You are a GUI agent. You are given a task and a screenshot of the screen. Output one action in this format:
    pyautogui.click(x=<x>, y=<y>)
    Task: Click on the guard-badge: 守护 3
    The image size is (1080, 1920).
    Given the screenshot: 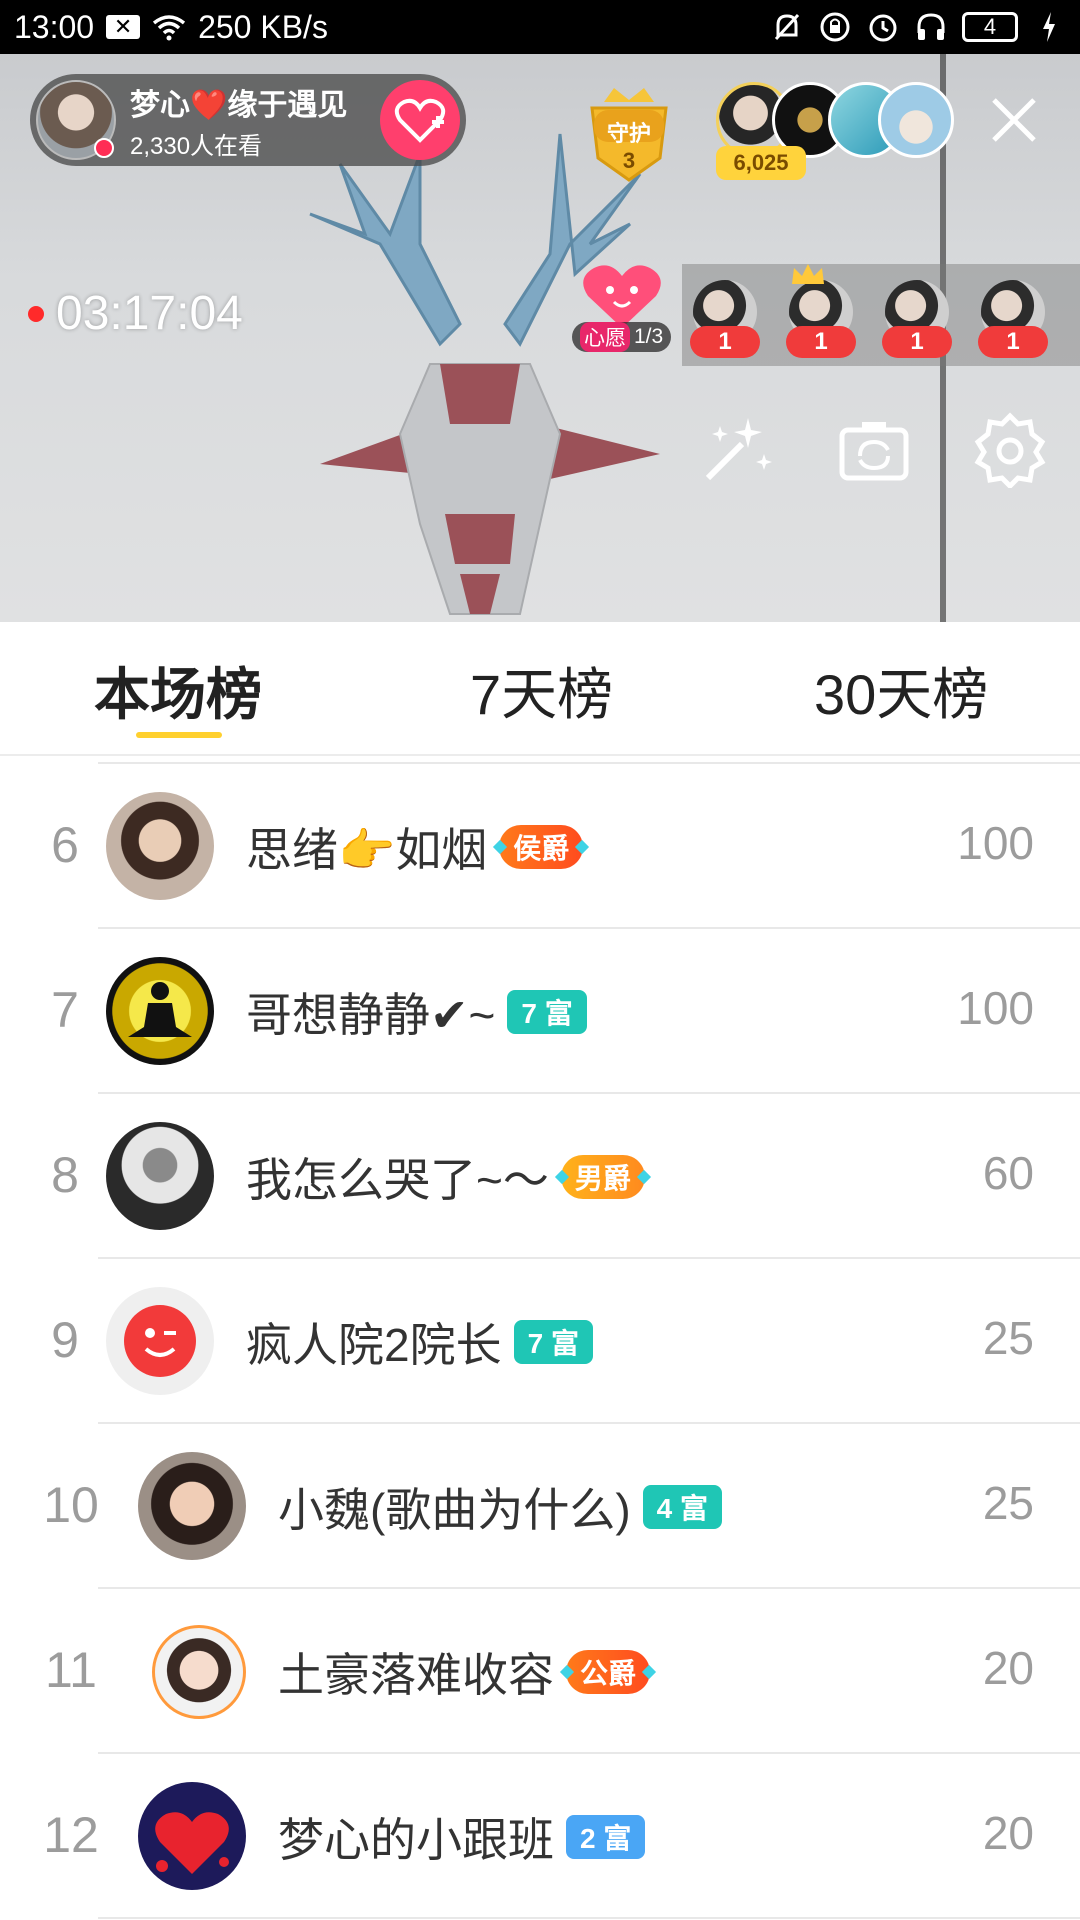 What is the action you would take?
    pyautogui.click(x=629, y=134)
    